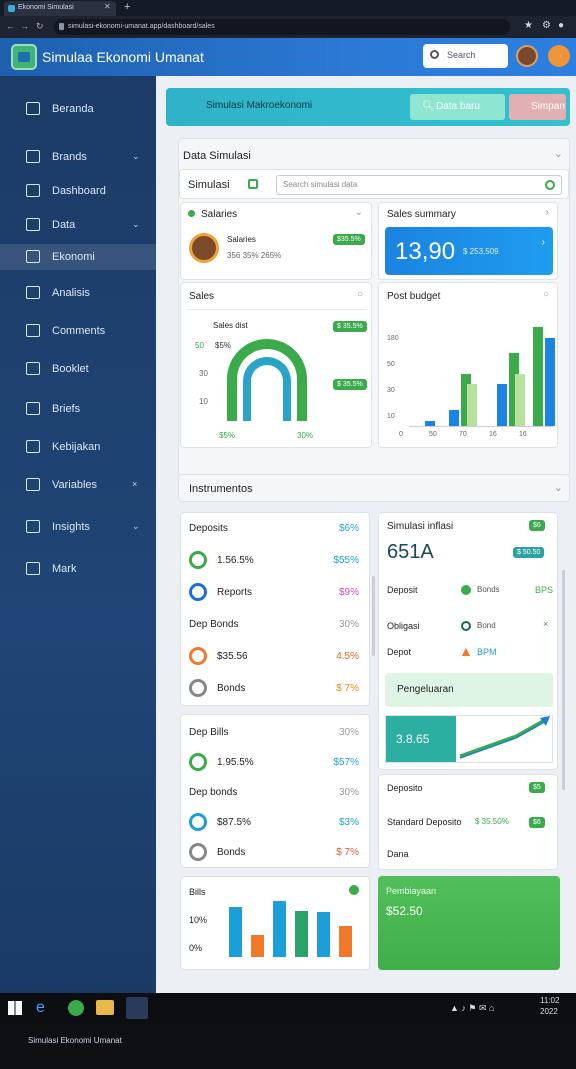 The height and width of the screenshot is (1069, 576). I want to click on filter-search-input: Search simulasi data, so click(419, 185).